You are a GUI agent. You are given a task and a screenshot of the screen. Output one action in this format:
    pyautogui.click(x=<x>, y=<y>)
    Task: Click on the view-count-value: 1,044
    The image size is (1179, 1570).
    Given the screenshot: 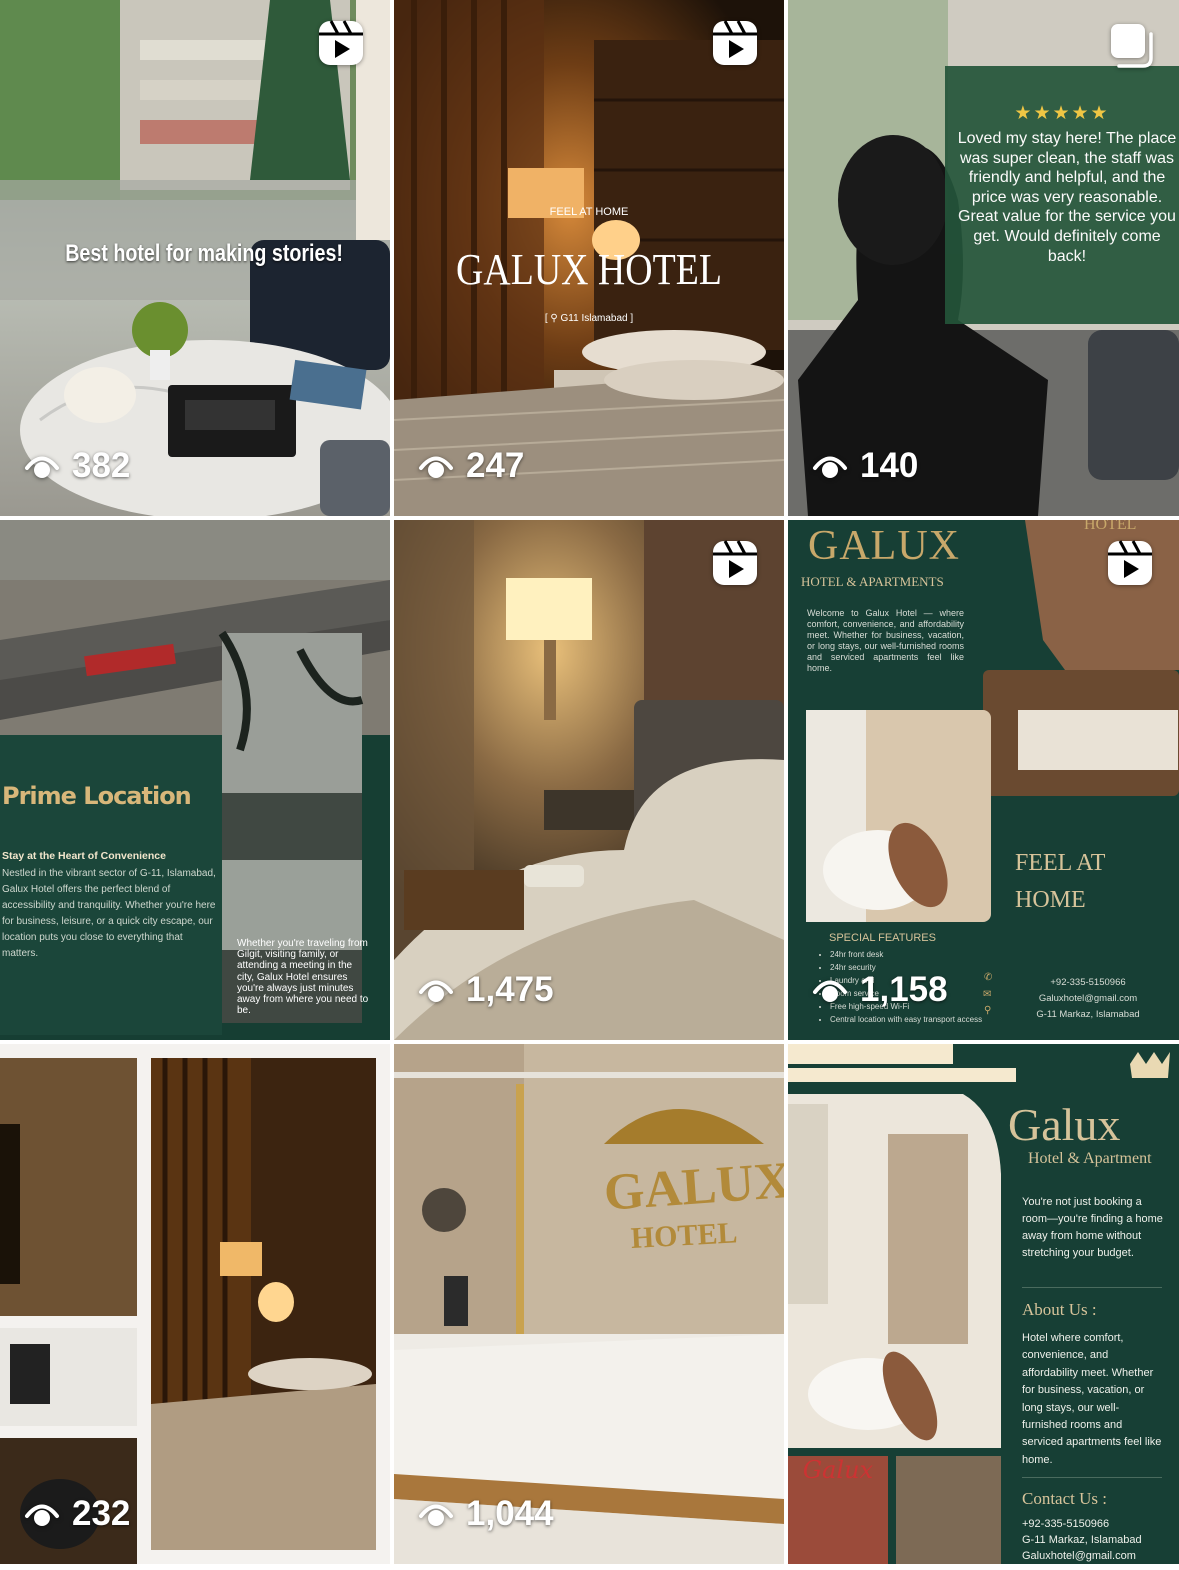 What is the action you would take?
    pyautogui.click(x=510, y=1513)
    